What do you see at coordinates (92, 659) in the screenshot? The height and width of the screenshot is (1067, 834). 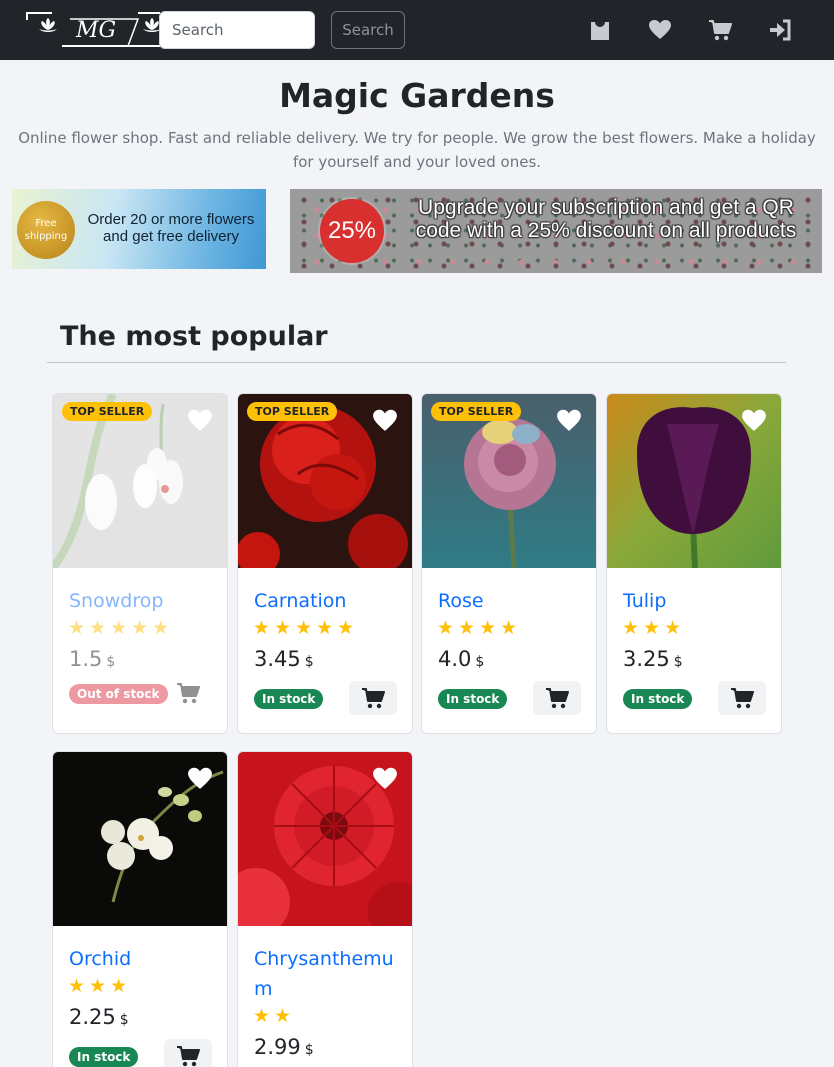 I see `product-price: 1.5 $` at bounding box center [92, 659].